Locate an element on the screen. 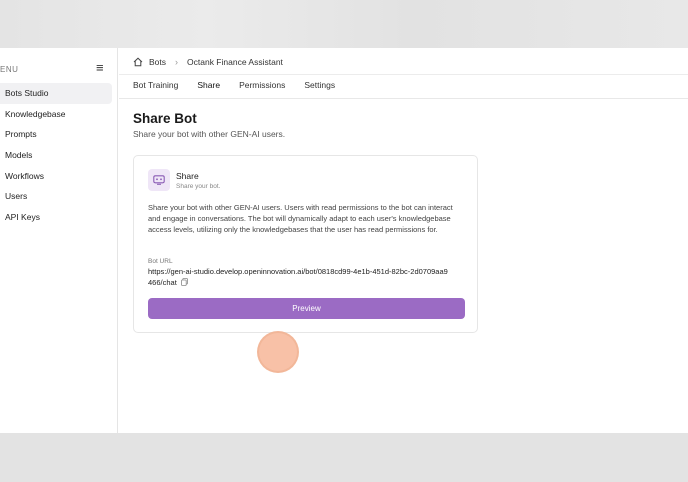 This screenshot has height=482, width=688. breadcrumb-bots-link: Bots is located at coordinates (157, 62).